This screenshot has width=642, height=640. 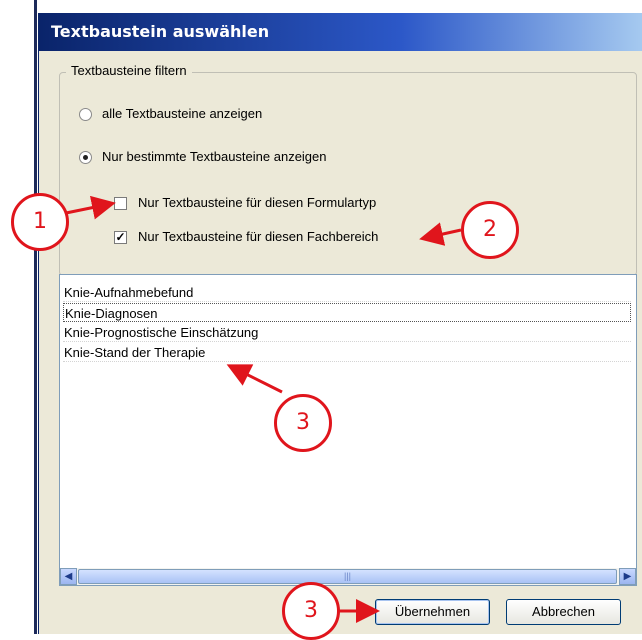 I want to click on arrow-3-list, so click(x=254, y=379).